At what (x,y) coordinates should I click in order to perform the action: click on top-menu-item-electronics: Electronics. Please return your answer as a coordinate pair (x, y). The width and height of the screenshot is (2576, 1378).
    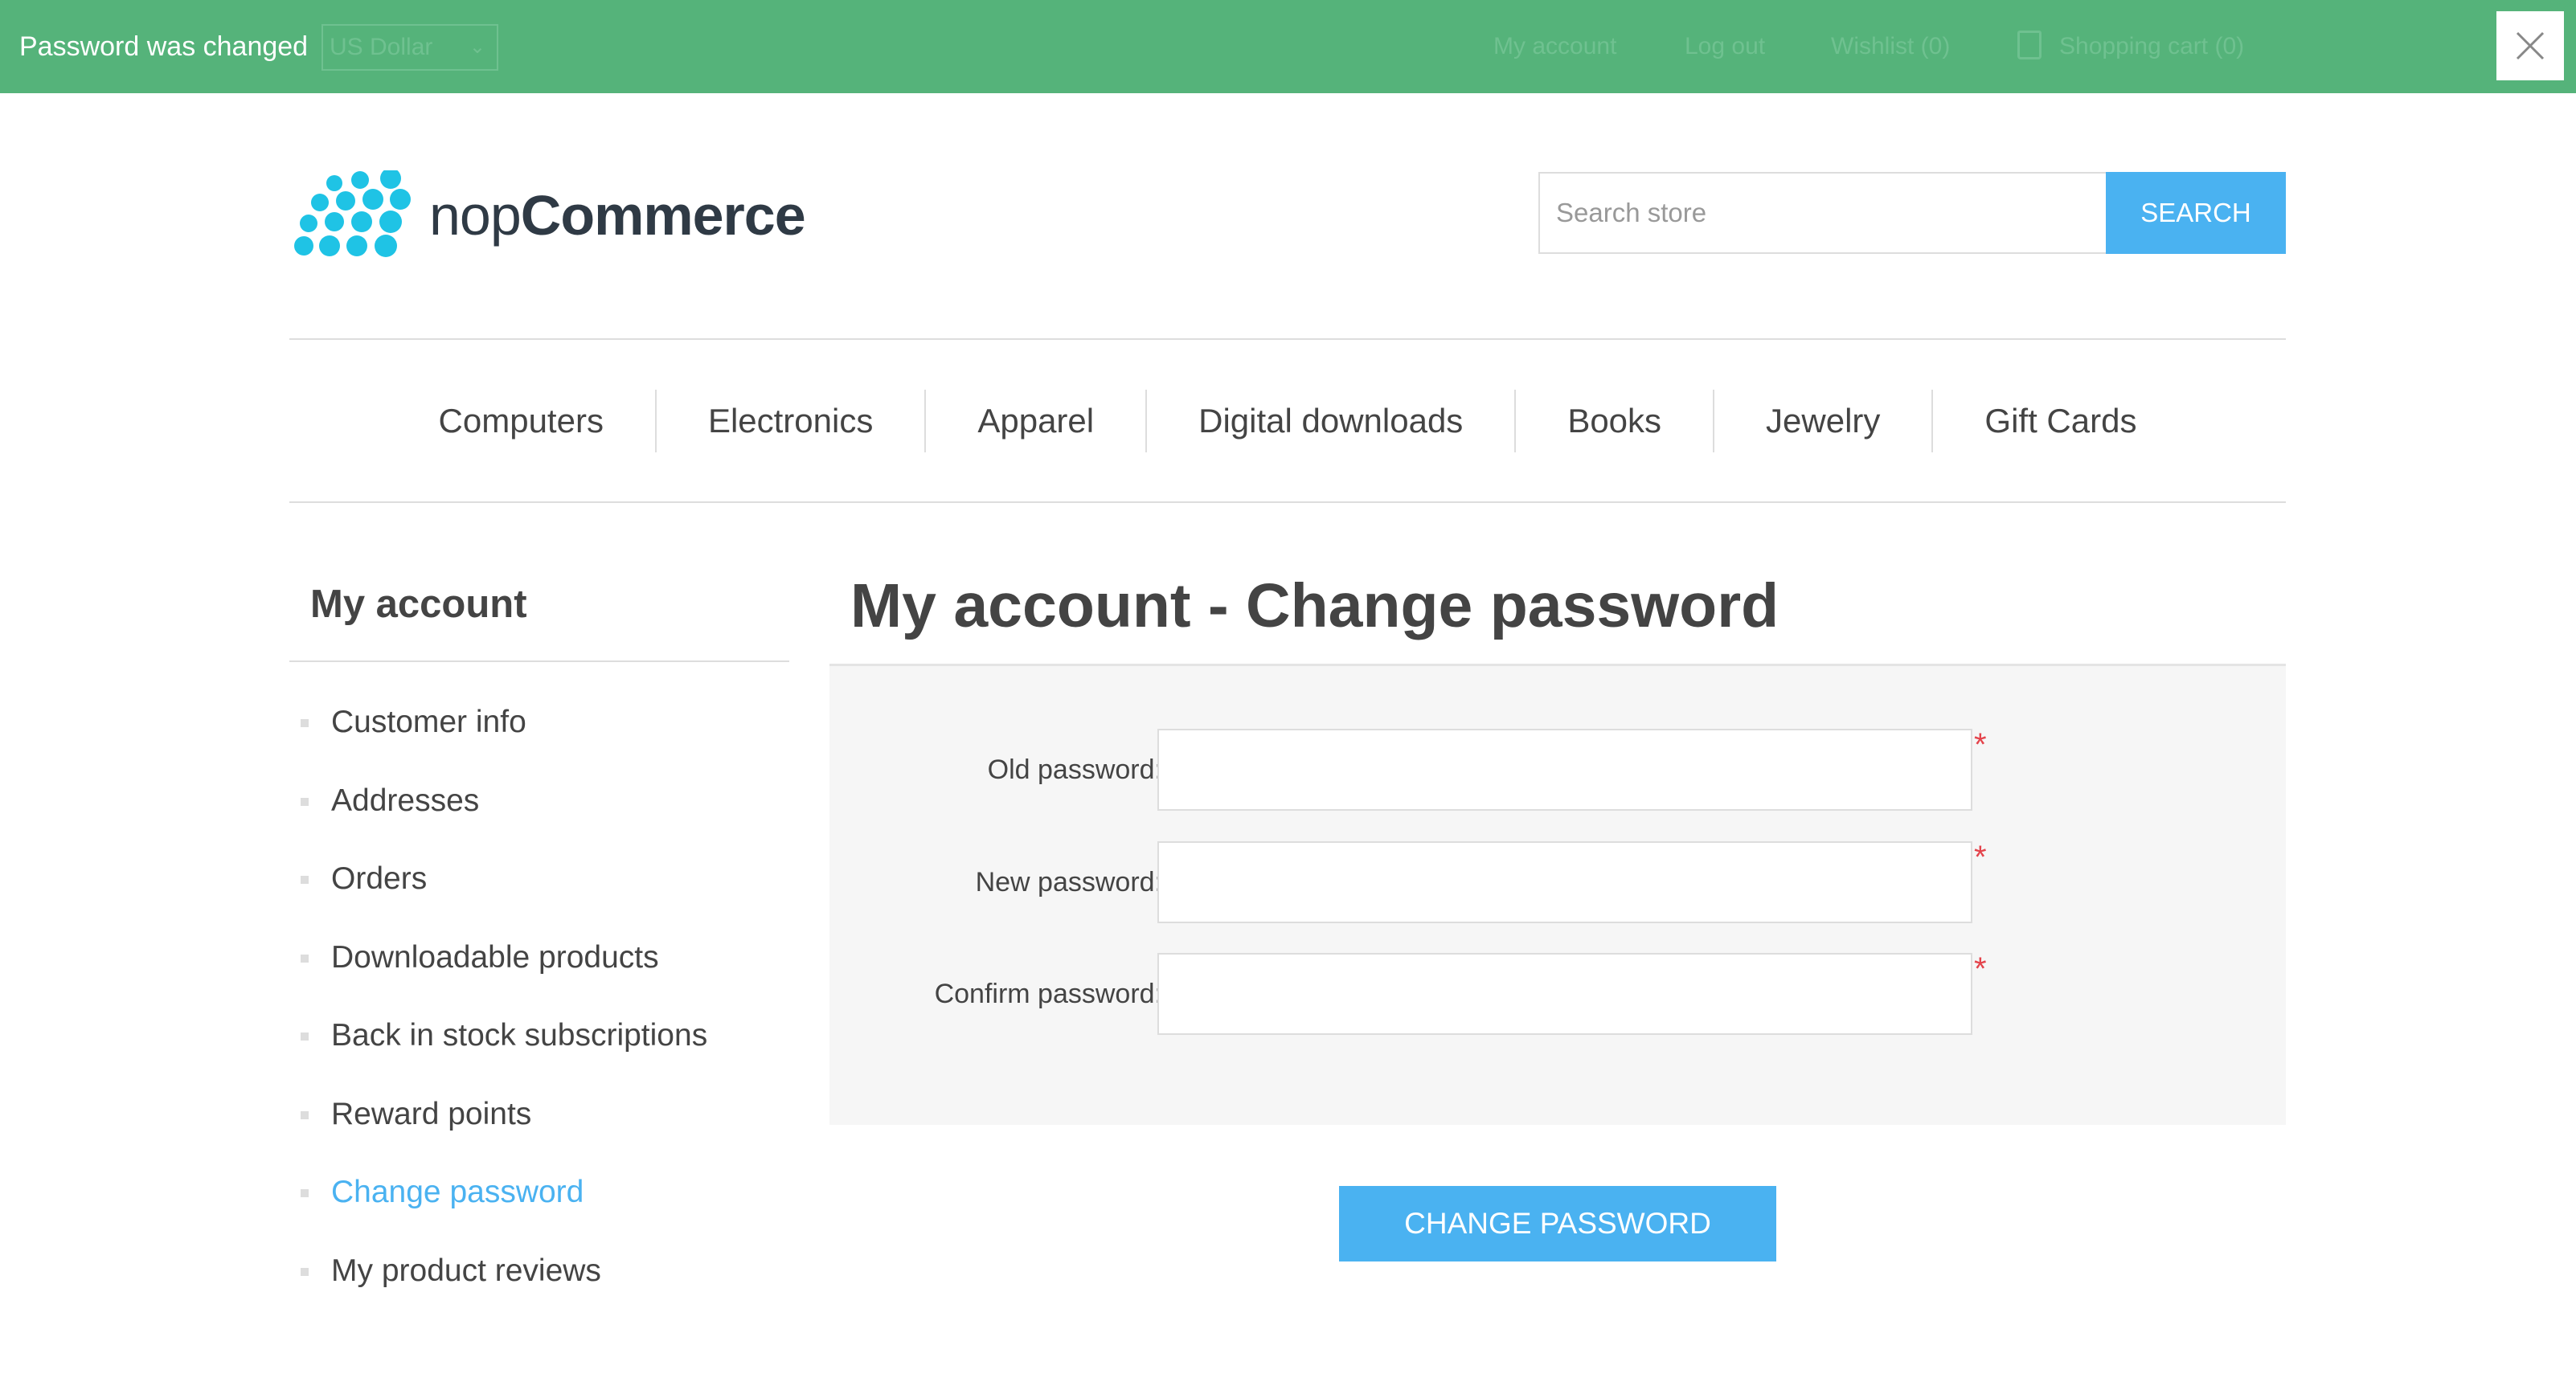
    Looking at the image, I should click on (789, 421).